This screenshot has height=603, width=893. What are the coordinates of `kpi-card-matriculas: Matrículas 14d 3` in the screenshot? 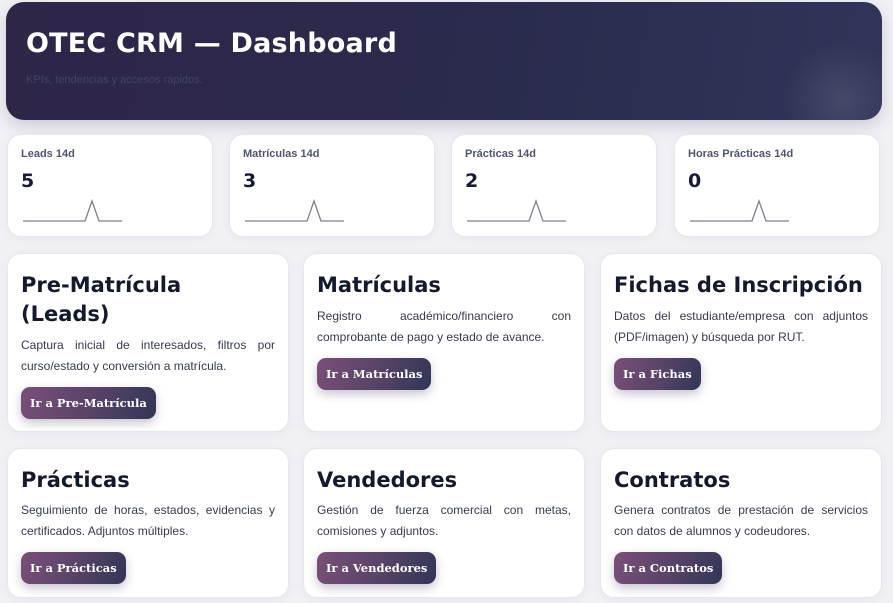 It's located at (332, 185).